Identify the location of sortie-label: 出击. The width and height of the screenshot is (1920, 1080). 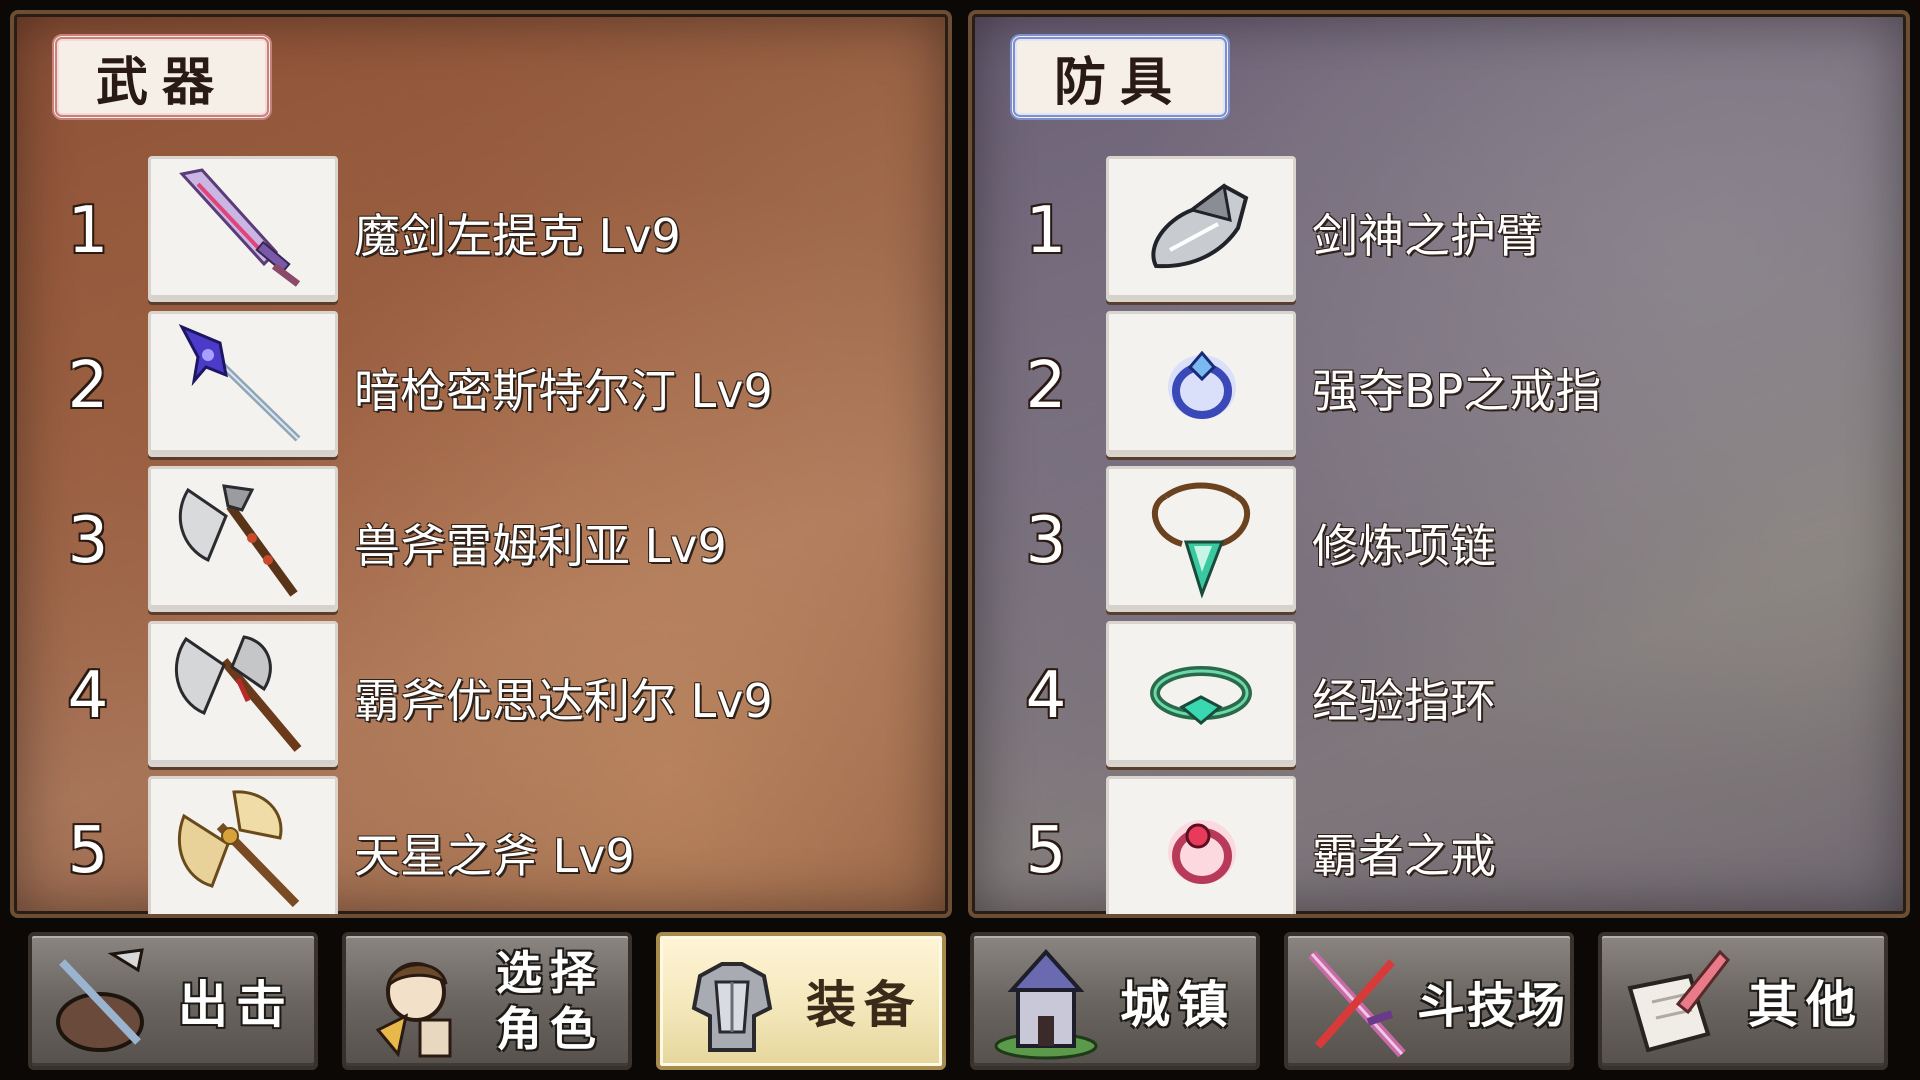
(236, 1005).